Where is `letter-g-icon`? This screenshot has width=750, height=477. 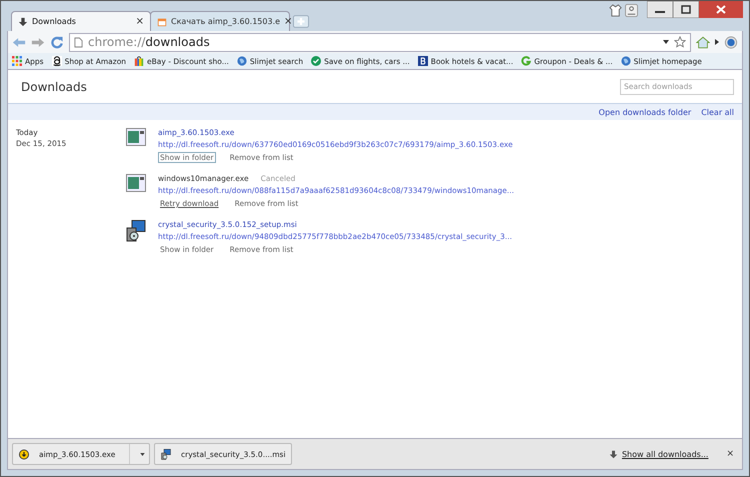 letter-g-icon is located at coordinates (526, 61).